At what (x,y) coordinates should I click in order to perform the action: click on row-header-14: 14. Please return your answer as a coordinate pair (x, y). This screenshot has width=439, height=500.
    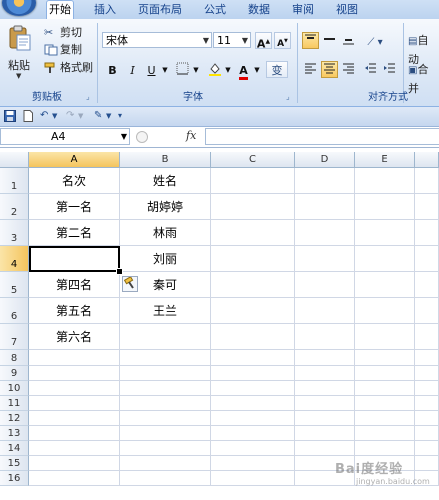
    Looking at the image, I should click on (14, 448).